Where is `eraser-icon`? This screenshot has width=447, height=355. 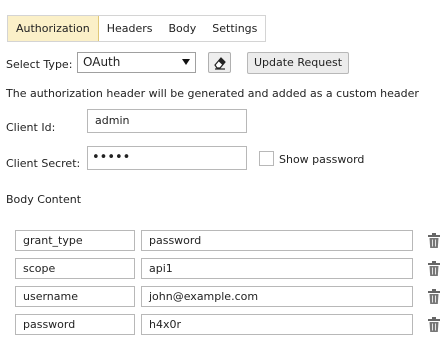 eraser-icon is located at coordinates (220, 63).